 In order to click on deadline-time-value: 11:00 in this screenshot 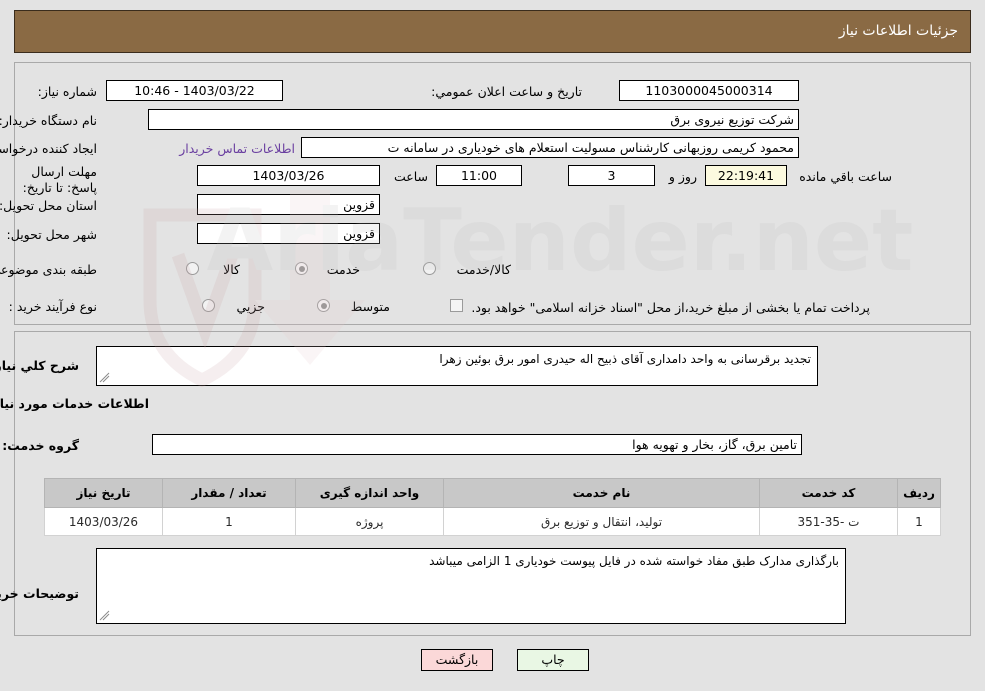, I will do `click(479, 175)`.